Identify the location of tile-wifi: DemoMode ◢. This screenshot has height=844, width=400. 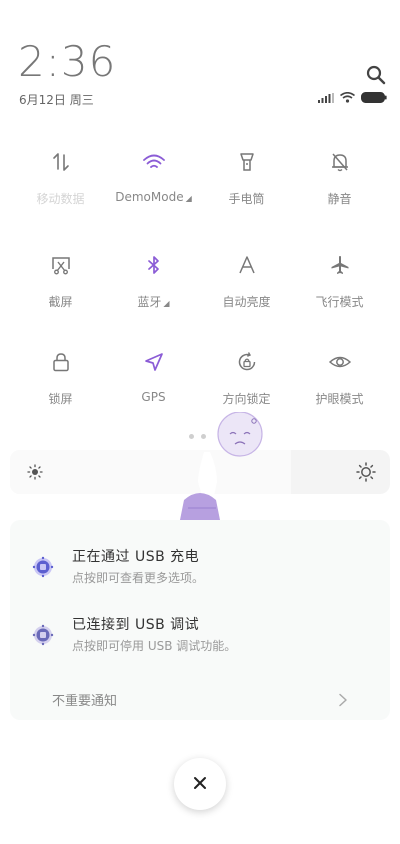
(153, 185).